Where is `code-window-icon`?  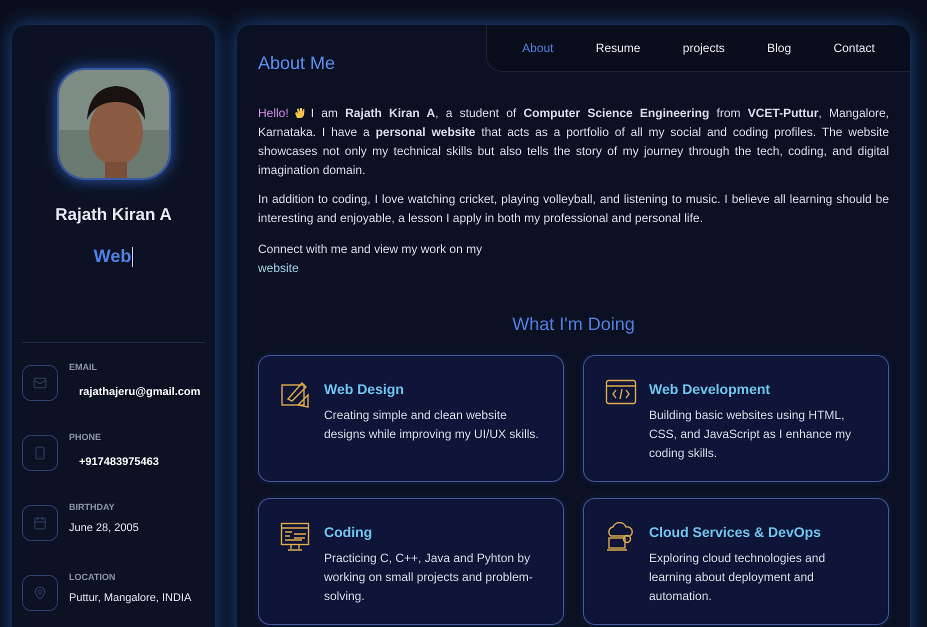
code-window-icon is located at coordinates (621, 392).